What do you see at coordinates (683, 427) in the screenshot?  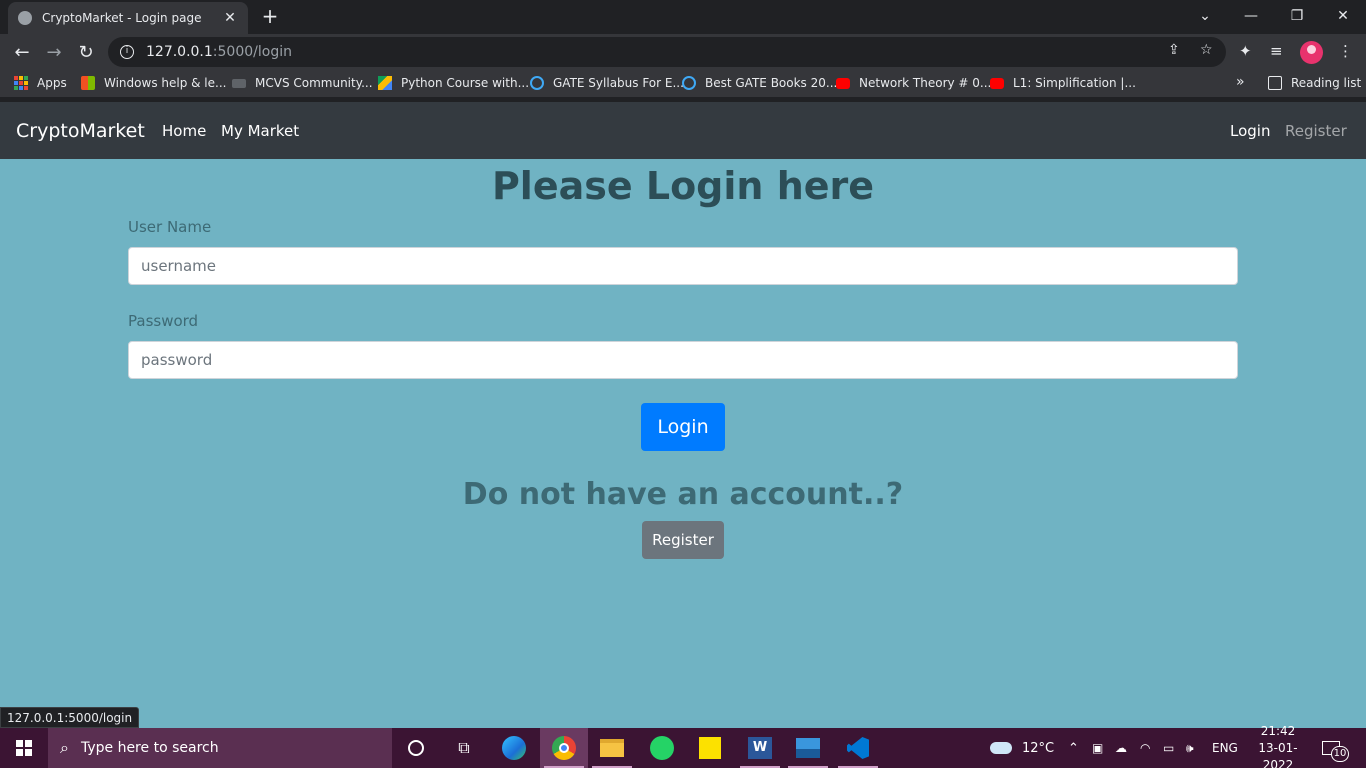 I see `login-button: Login` at bounding box center [683, 427].